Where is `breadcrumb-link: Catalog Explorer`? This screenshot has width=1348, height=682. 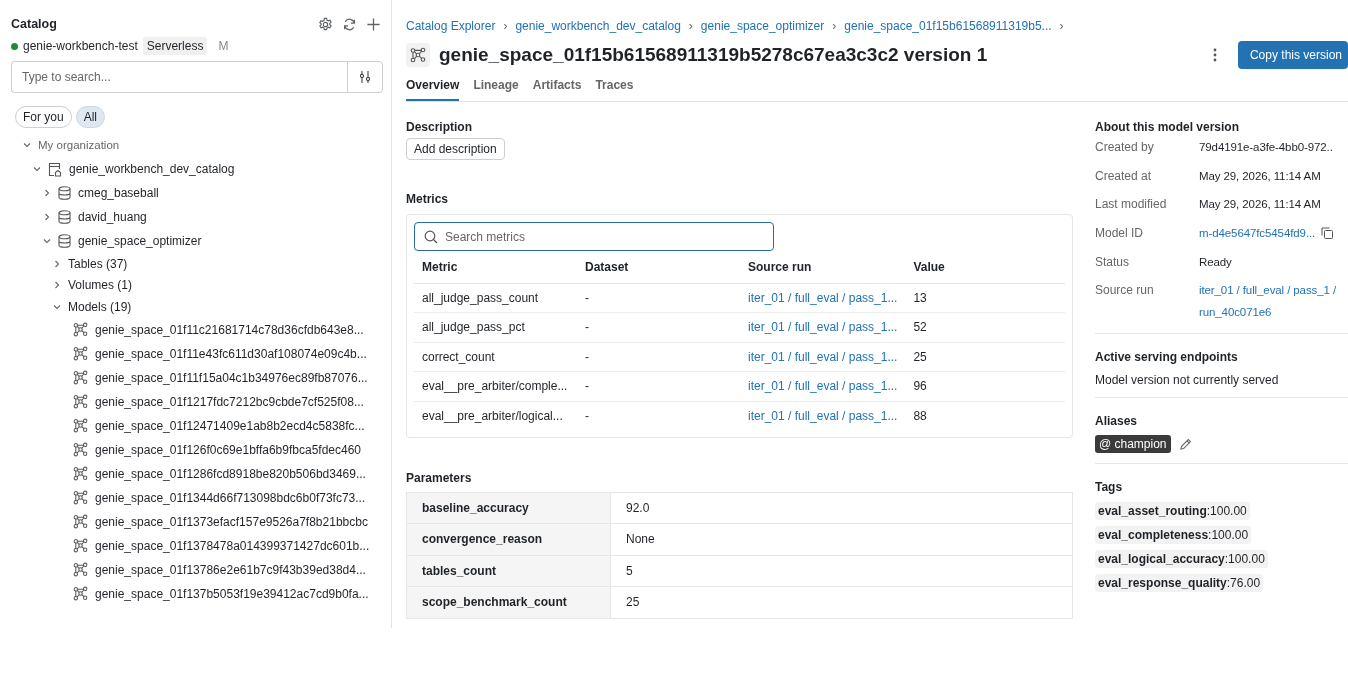
breadcrumb-link: Catalog Explorer is located at coordinates (451, 26).